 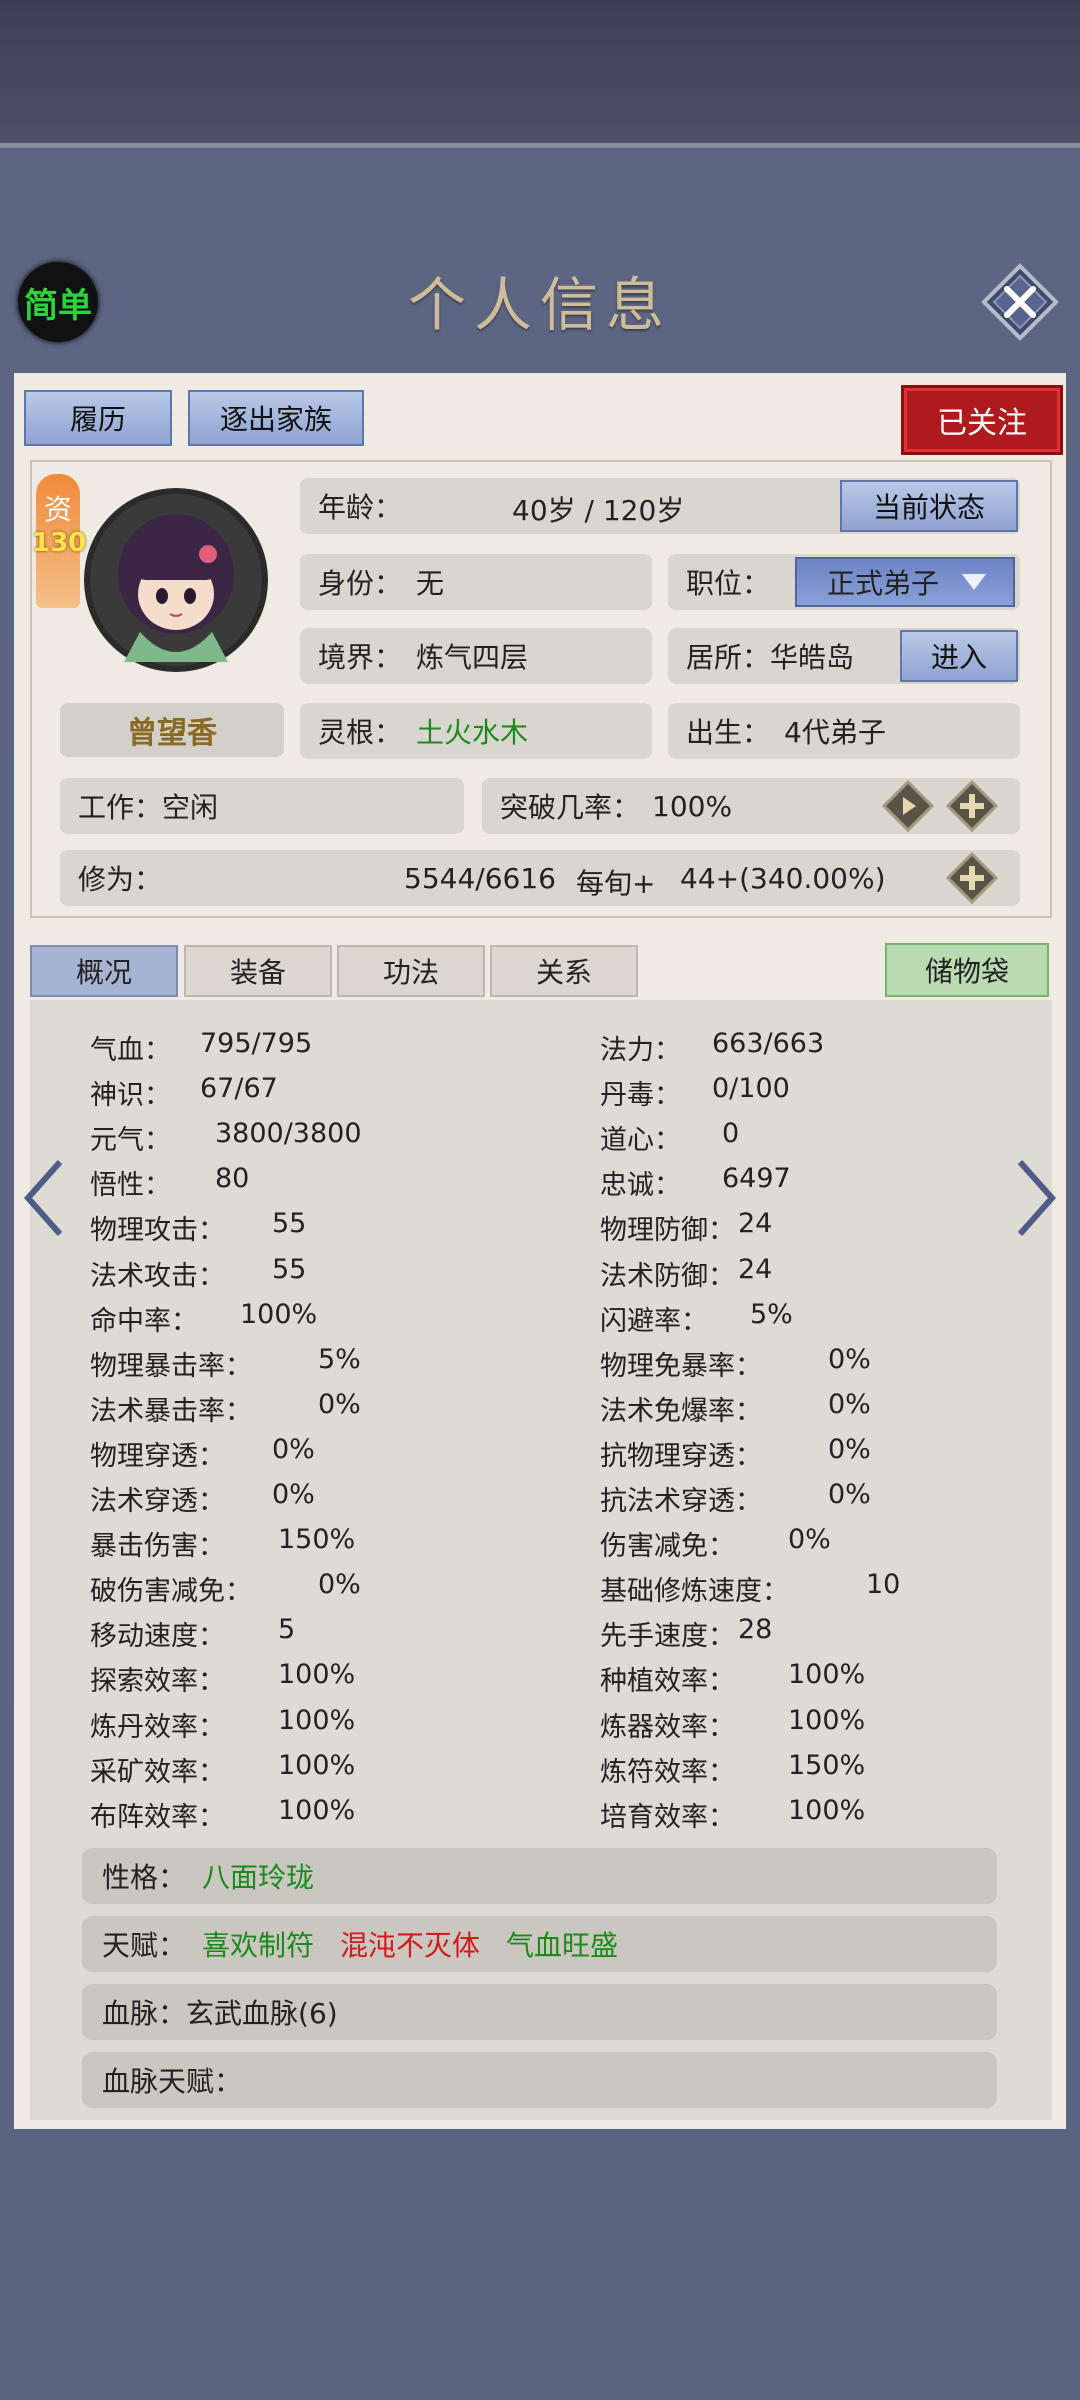 I want to click on left-stat-value: 67/67, so click(x=239, y=1089).